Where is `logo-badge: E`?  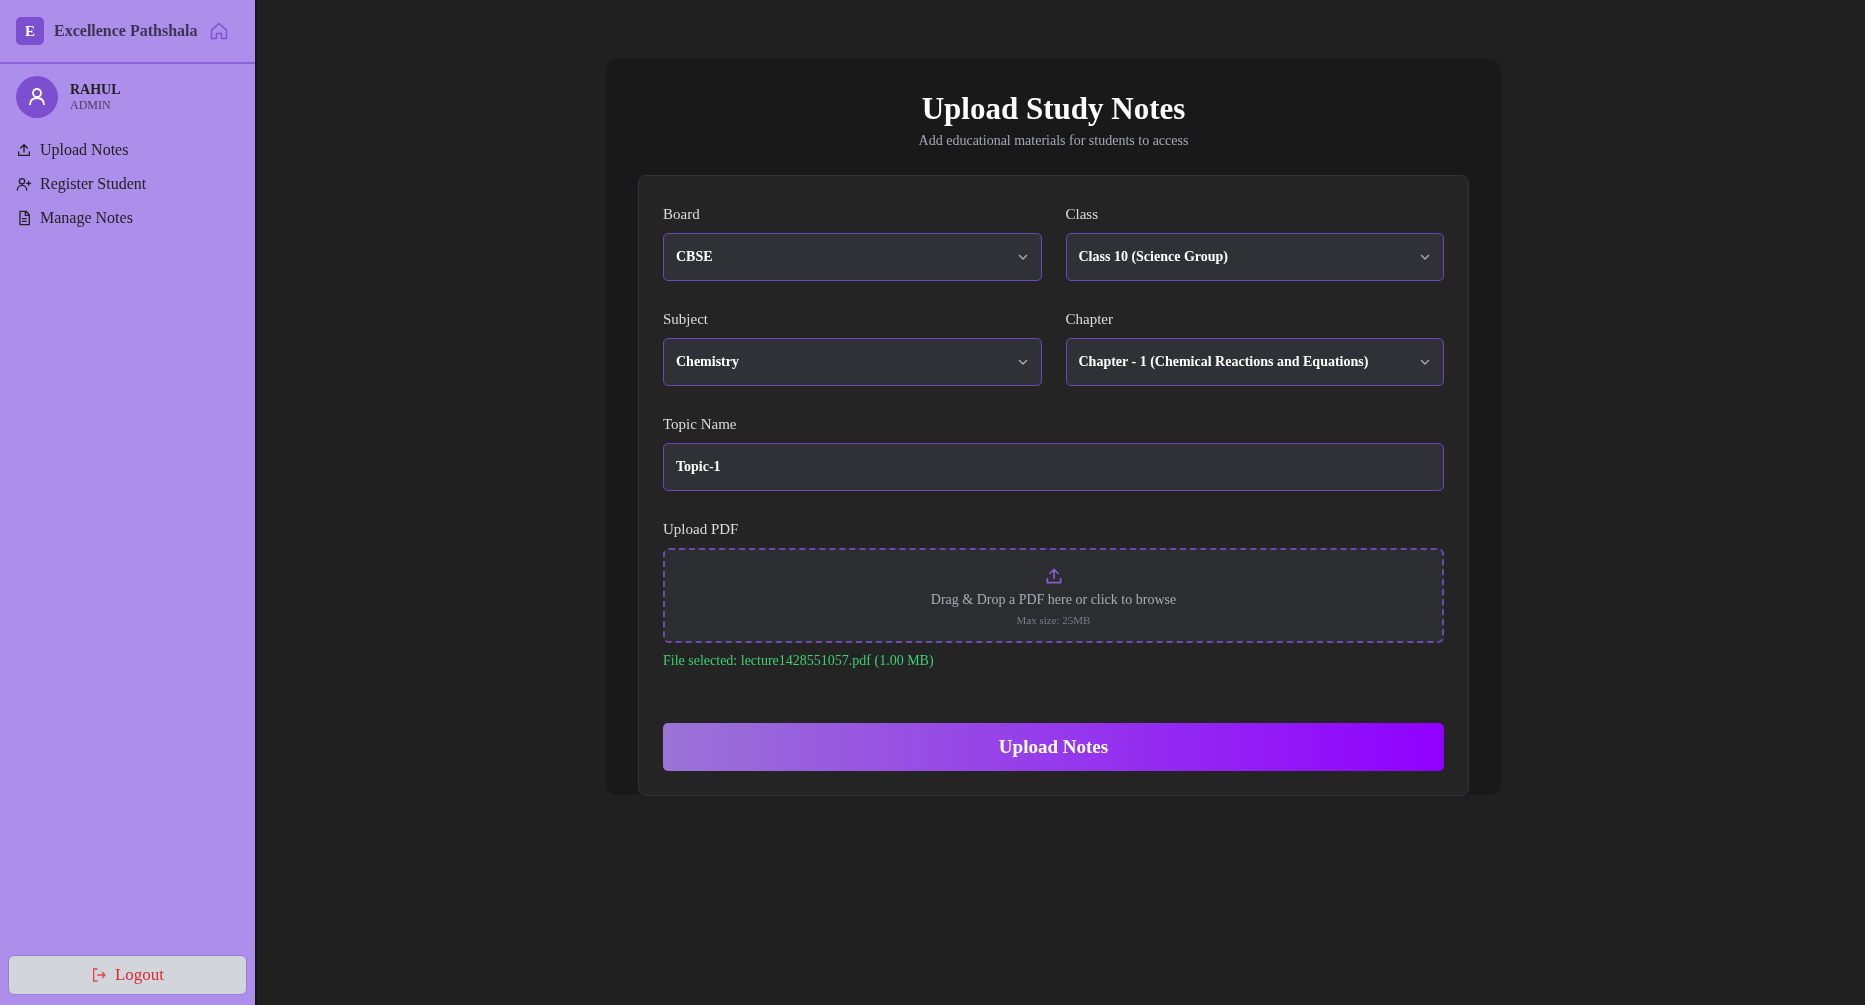
logo-badge: E is located at coordinates (30, 31).